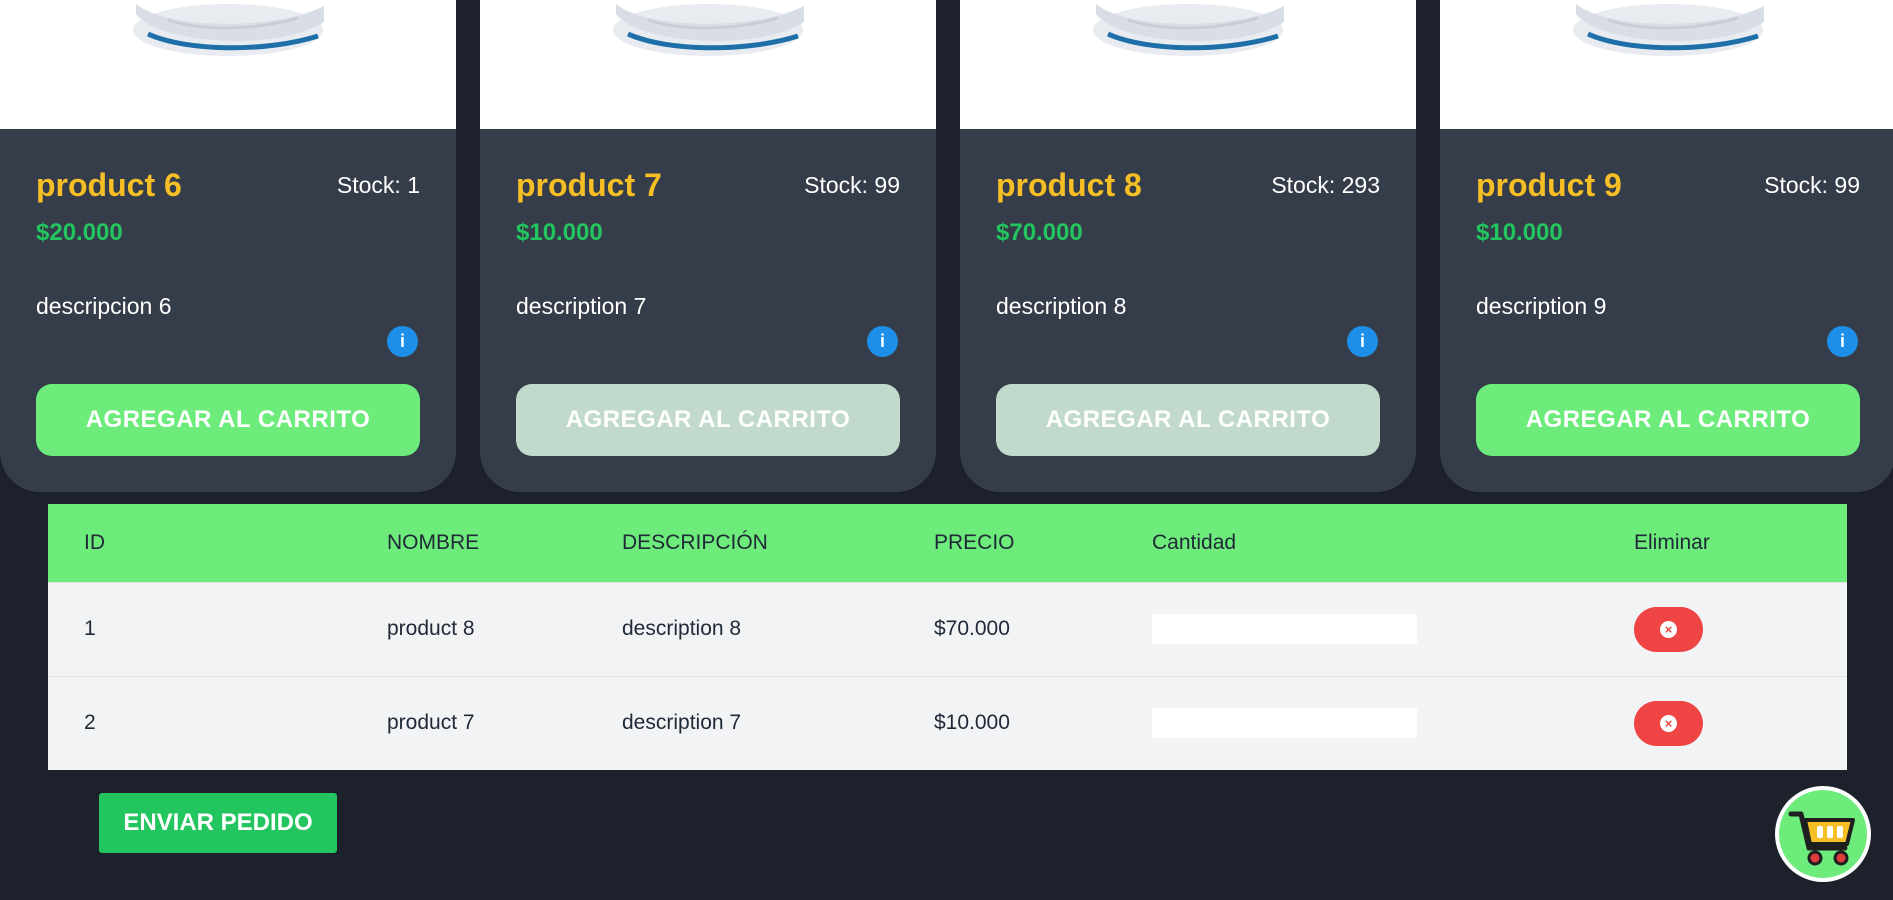 This screenshot has height=900, width=1893. Describe the element at coordinates (378, 185) in the screenshot. I see `product-stock: Stock: 1` at that location.